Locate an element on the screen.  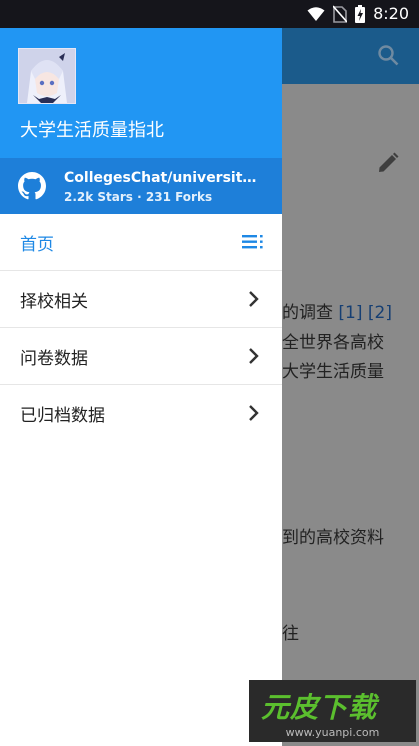
article-line: 的调查 [1] [2] is located at coordinates (337, 310).